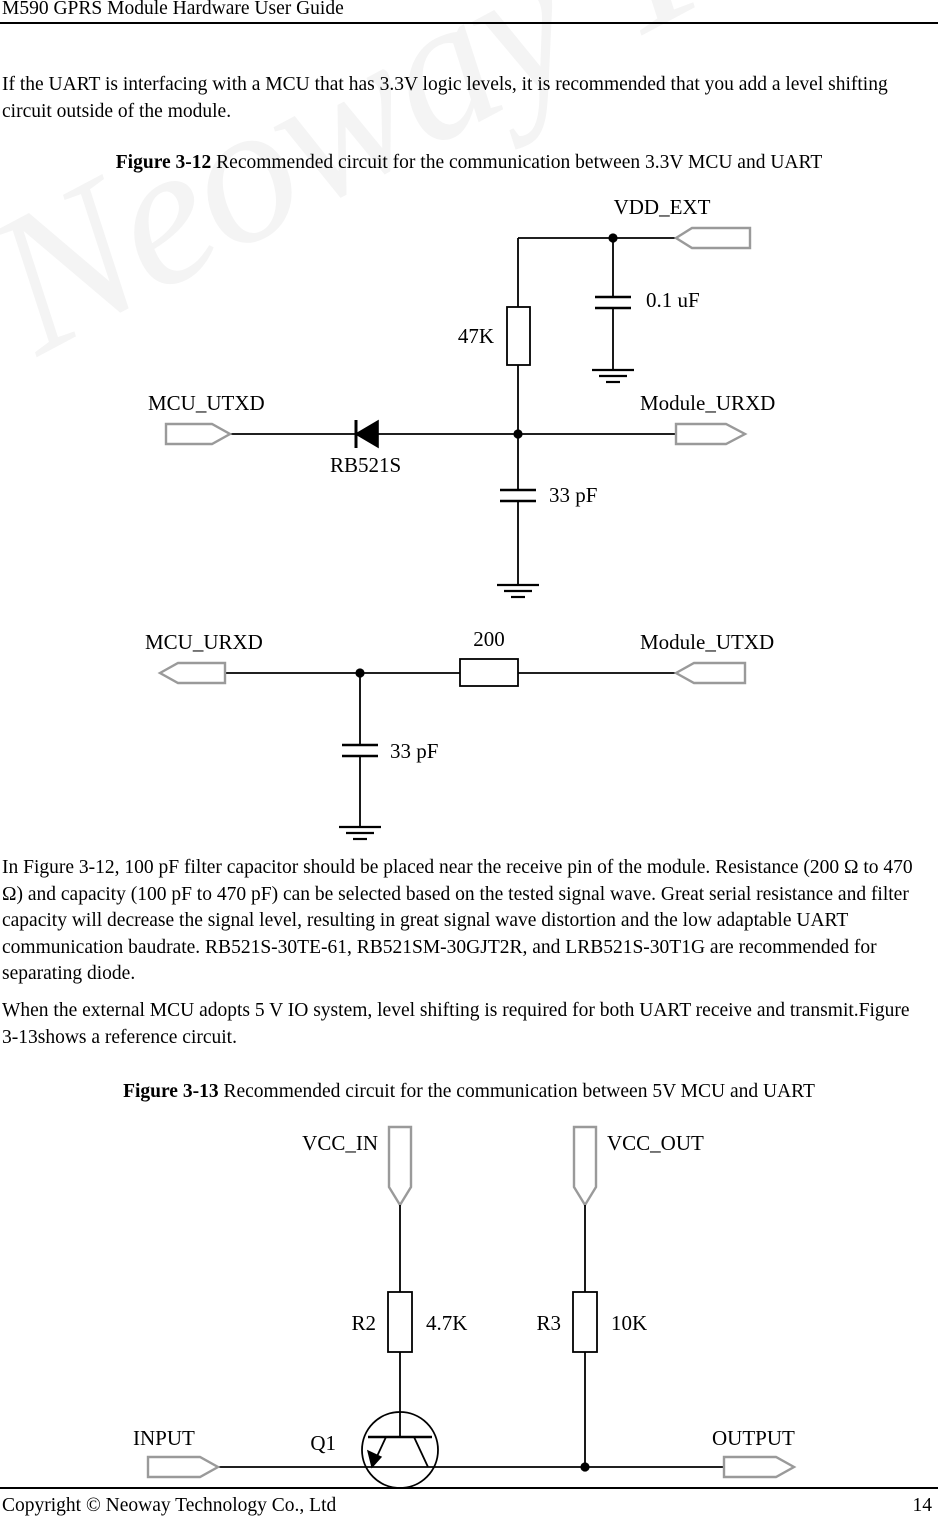  I want to click on label-r3-value: 10K, so click(629, 1323).